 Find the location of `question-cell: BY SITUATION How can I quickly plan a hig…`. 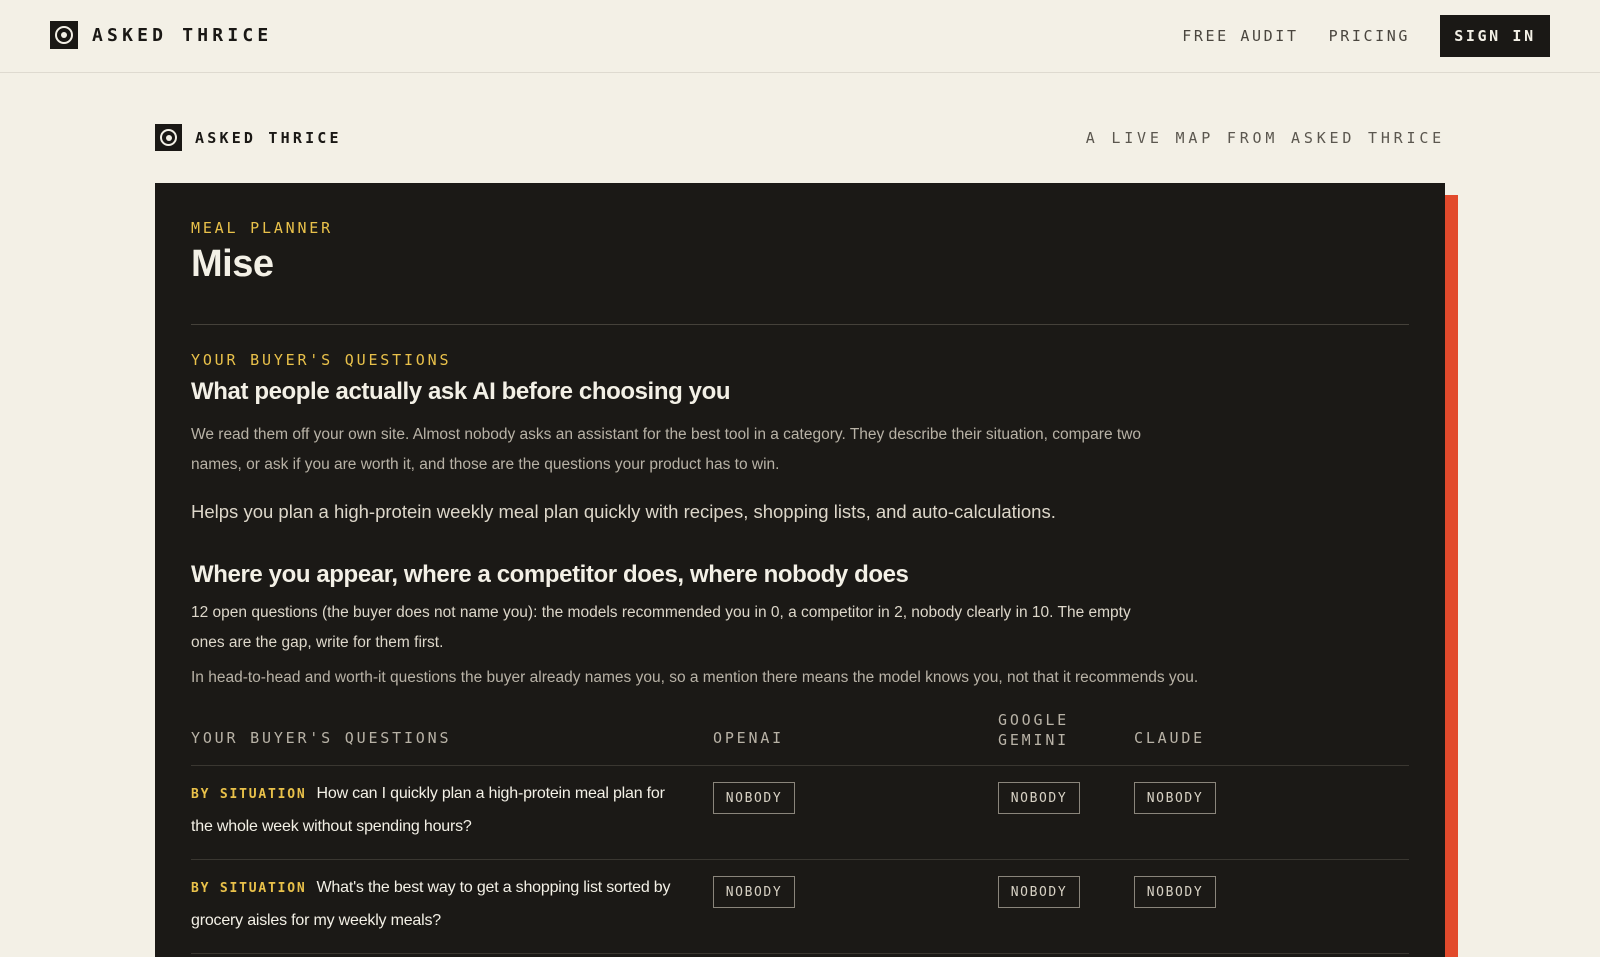

question-cell: BY SITUATION How can I quickly plan a hig… is located at coordinates (436, 810).